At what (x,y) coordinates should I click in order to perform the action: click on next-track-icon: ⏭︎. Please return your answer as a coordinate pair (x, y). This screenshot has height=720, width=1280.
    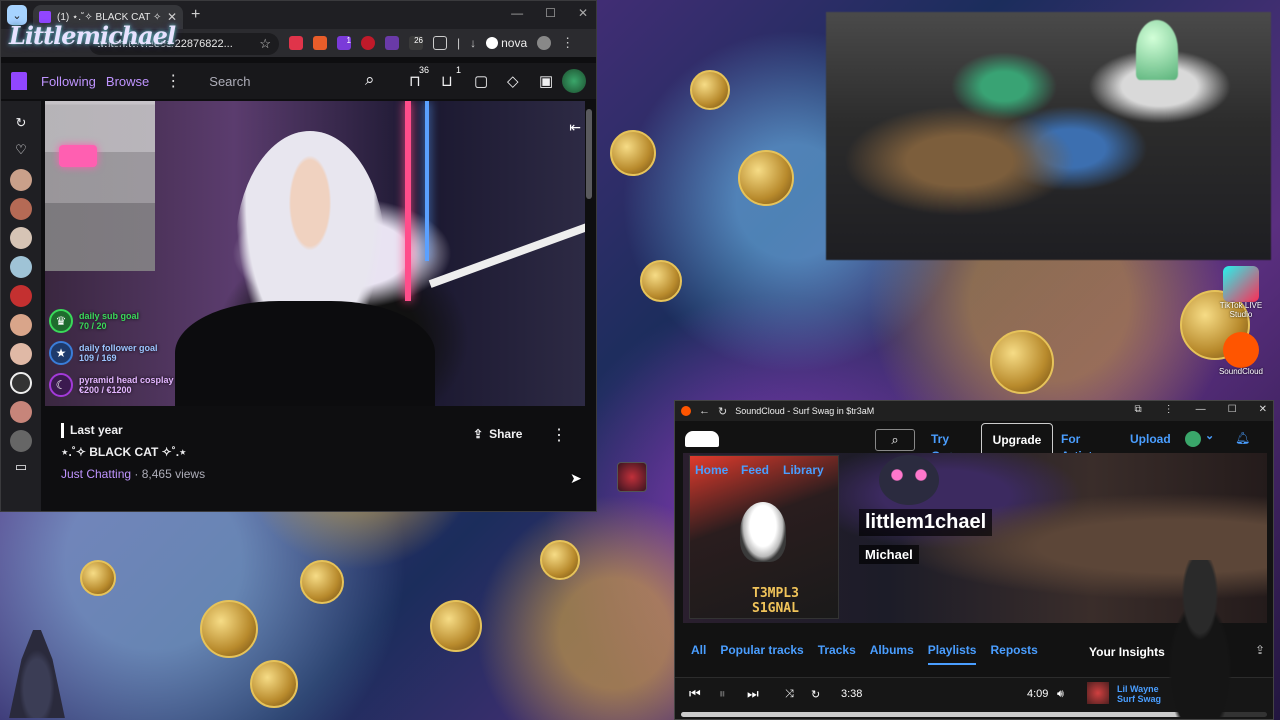
    Looking at the image, I should click on (753, 694).